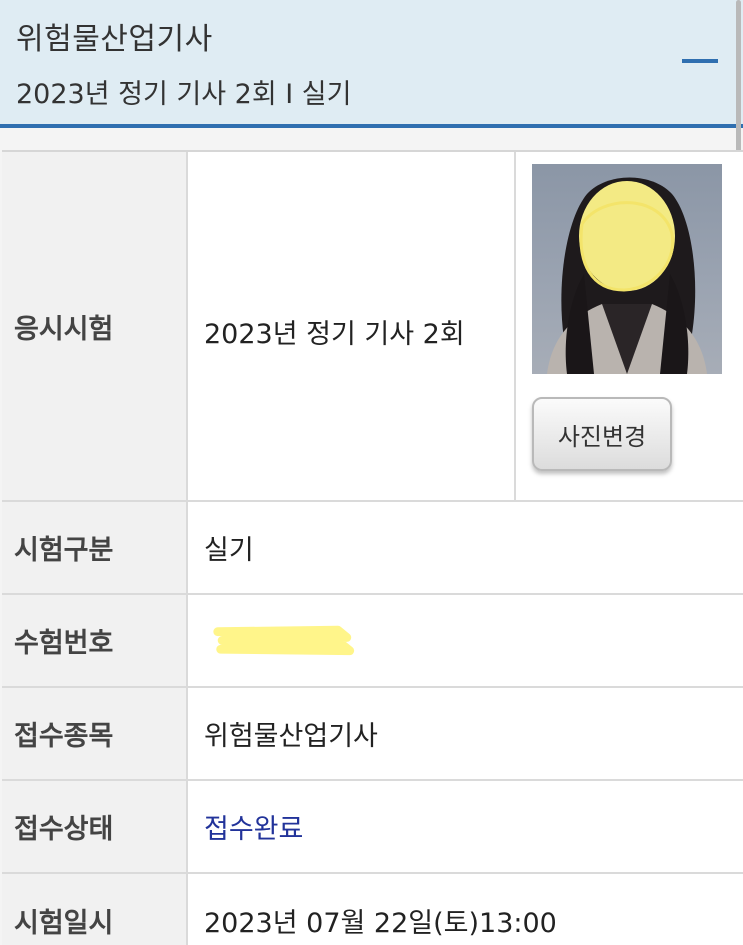 Image resolution: width=743 pixels, height=945 pixels. I want to click on row-label: 접수상태, so click(95, 826).